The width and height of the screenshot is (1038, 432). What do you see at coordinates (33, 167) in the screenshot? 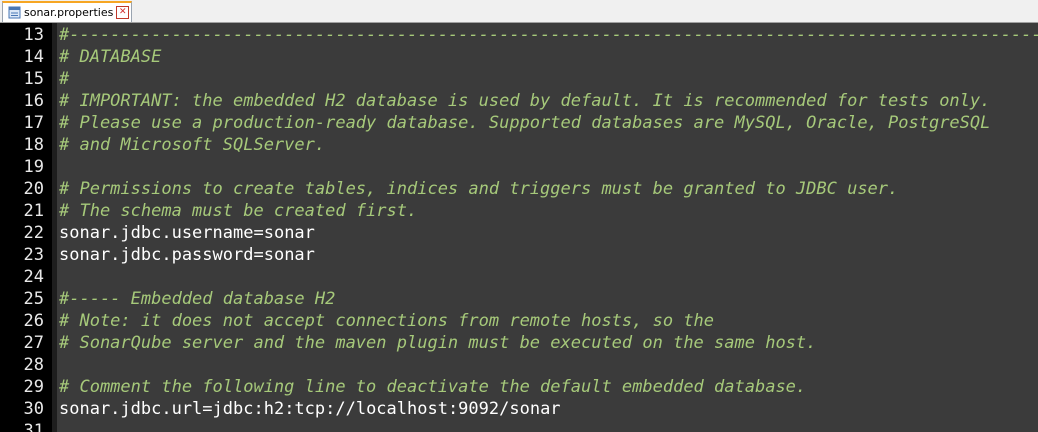
I see `line-number: 19` at bounding box center [33, 167].